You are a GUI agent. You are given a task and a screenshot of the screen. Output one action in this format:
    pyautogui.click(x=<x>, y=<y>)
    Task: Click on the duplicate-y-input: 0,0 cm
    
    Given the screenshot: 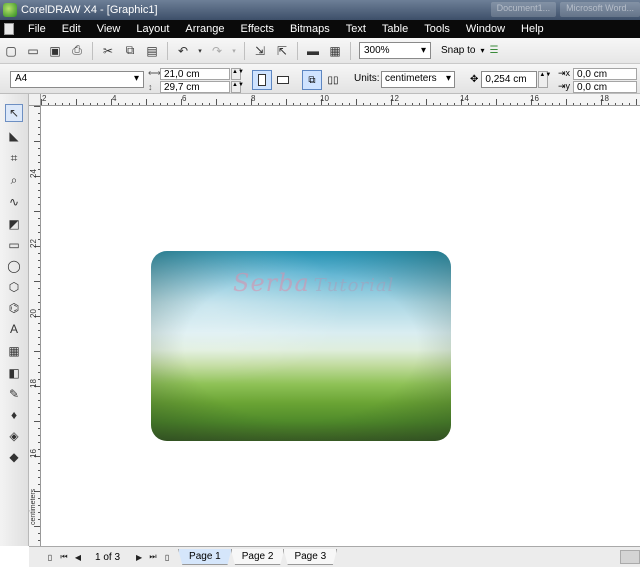 What is the action you would take?
    pyautogui.click(x=605, y=86)
    